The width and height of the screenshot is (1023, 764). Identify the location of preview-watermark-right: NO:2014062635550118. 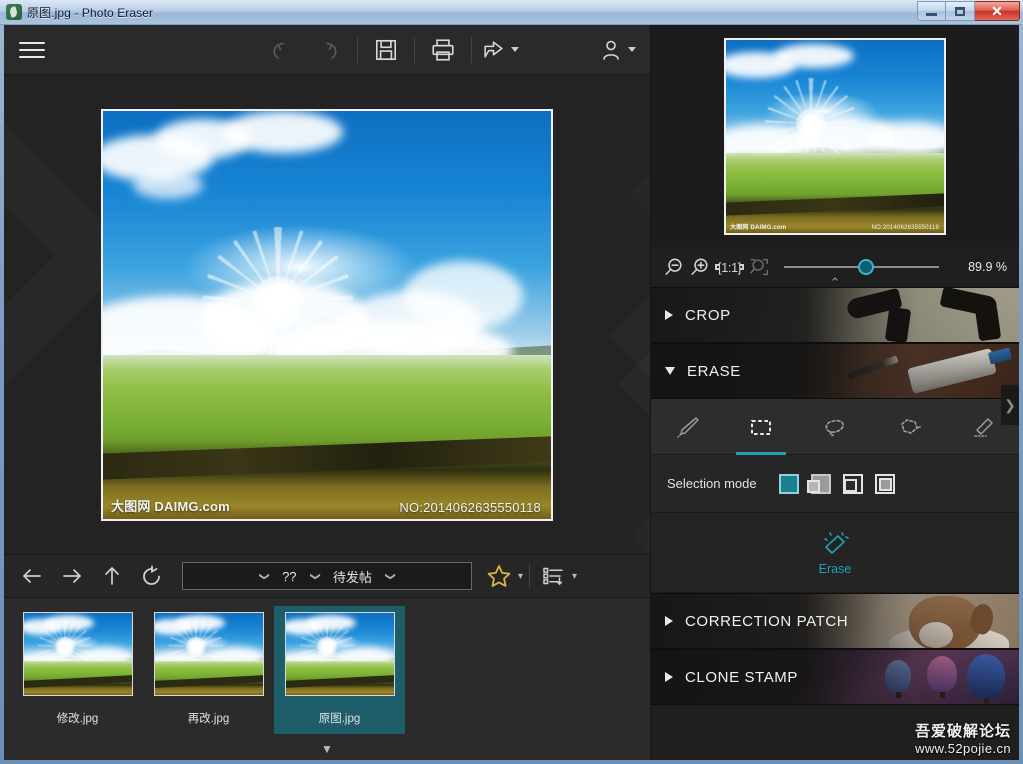
(905, 227).